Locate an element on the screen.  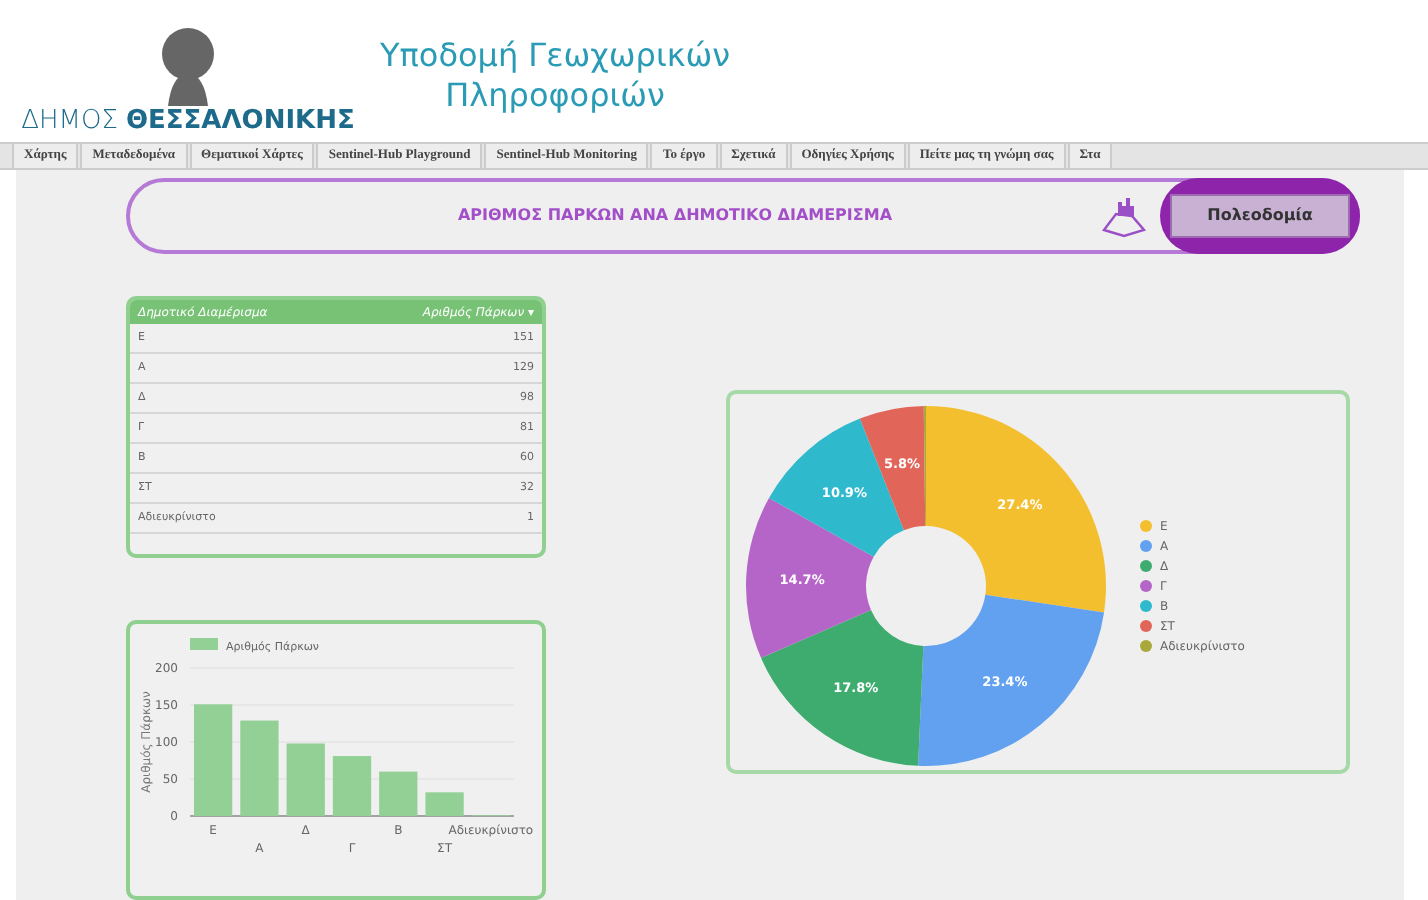
site-title: Πληροφοριών is located at coordinates (555, 96).